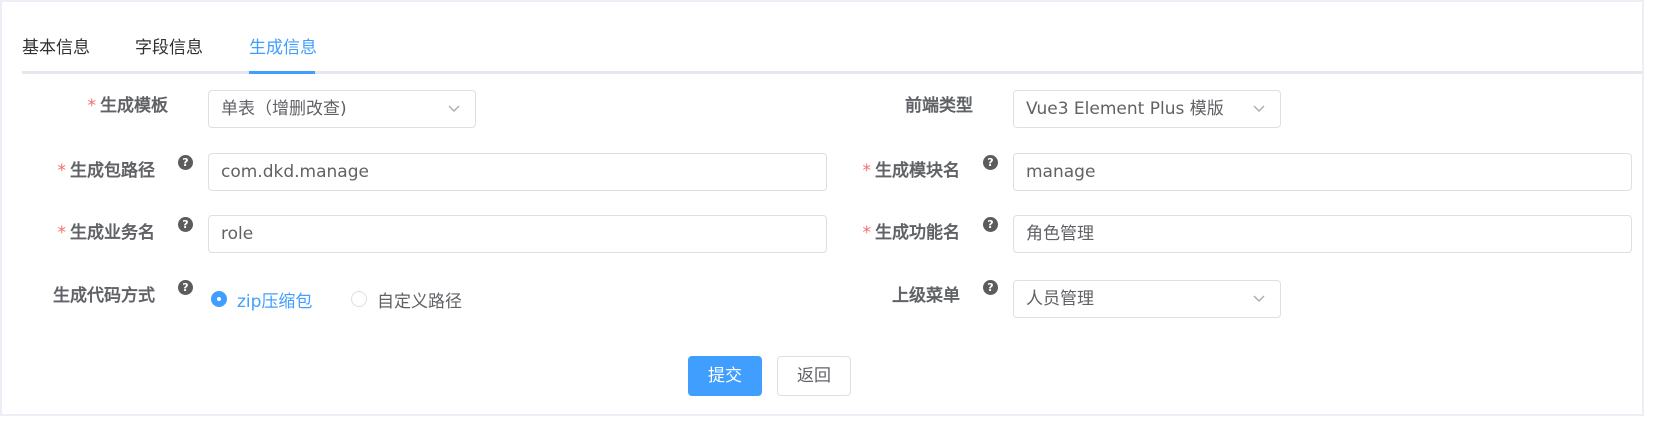  Describe the element at coordinates (911, 233) in the screenshot. I see `function-name-label: * 生成功能名` at that location.